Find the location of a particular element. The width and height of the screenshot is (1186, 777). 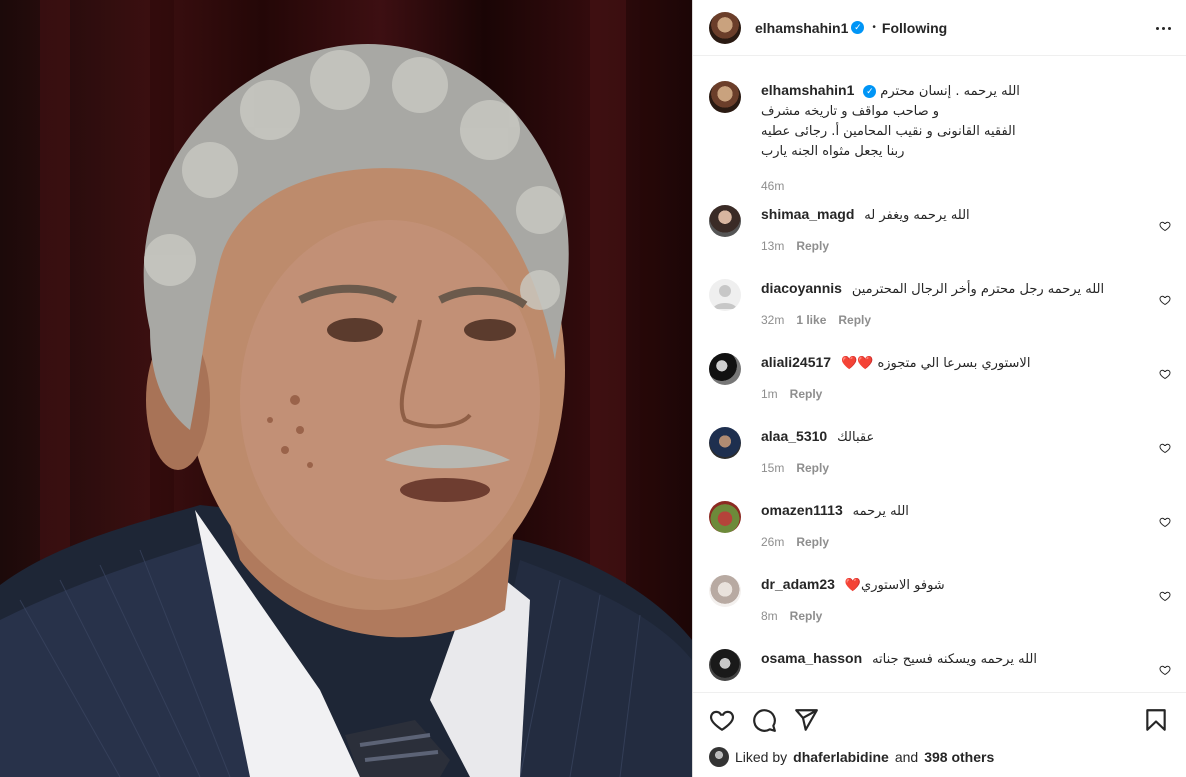

following-button: Following is located at coordinates (914, 28).